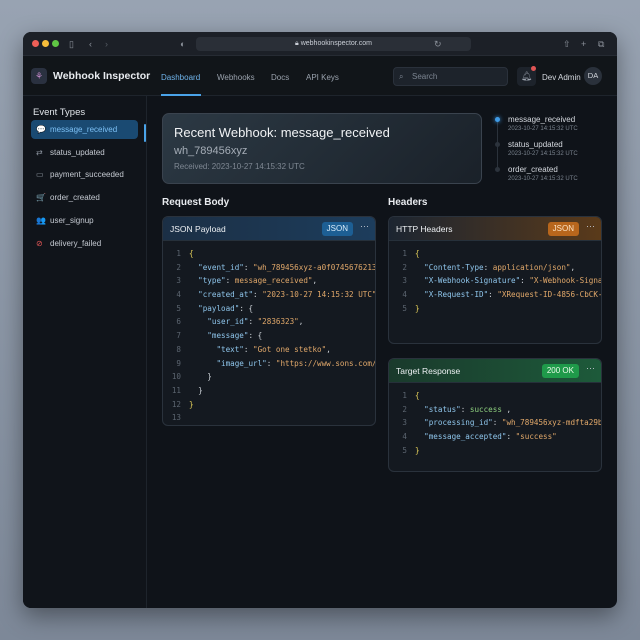 The image size is (640, 640). Describe the element at coordinates (35, 43) in the screenshot. I see `close-window-button` at that location.